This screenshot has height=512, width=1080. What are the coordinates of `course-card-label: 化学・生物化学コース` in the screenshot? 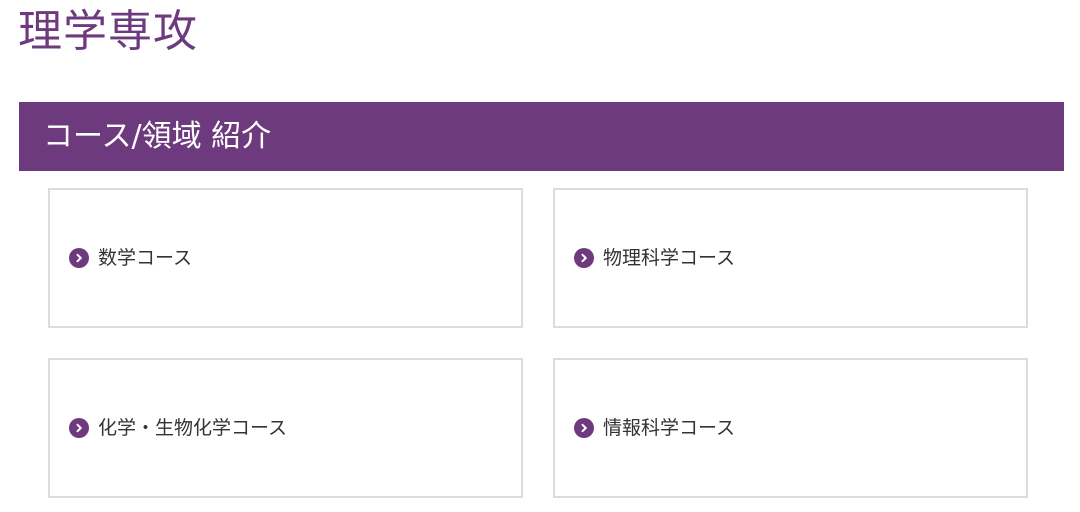 It's located at (193, 428).